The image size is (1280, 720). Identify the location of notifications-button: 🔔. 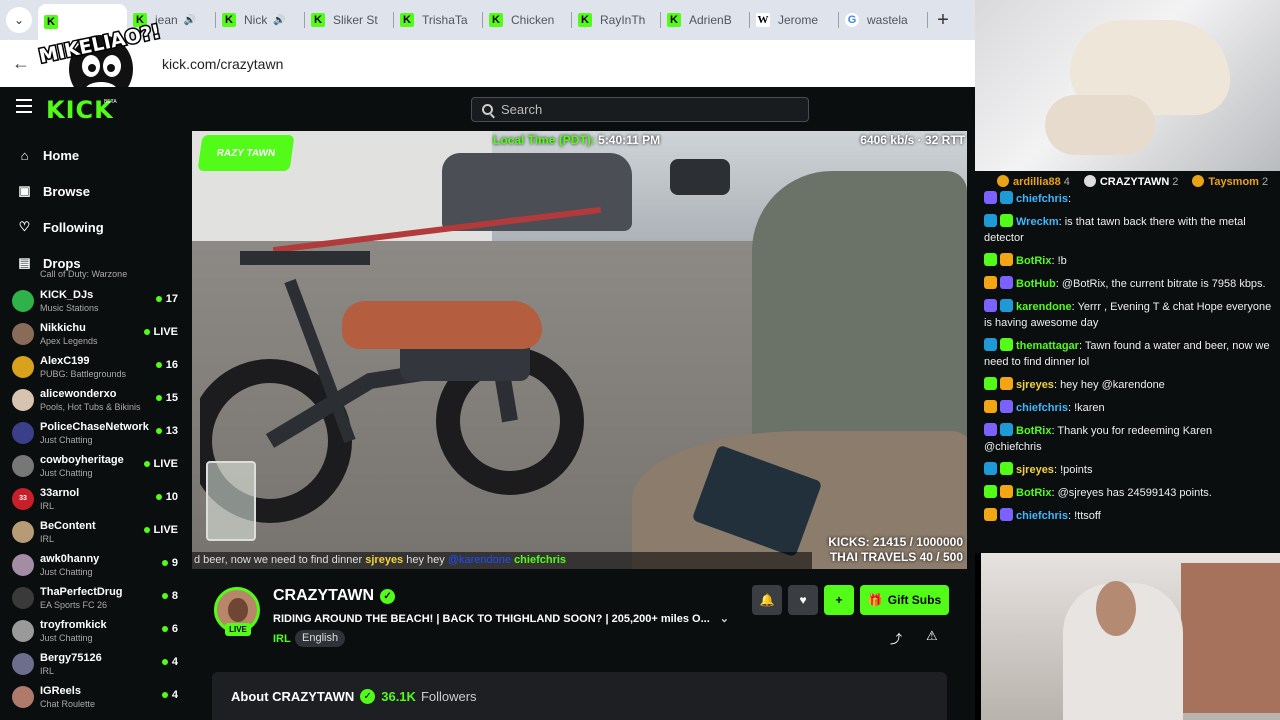
(767, 600).